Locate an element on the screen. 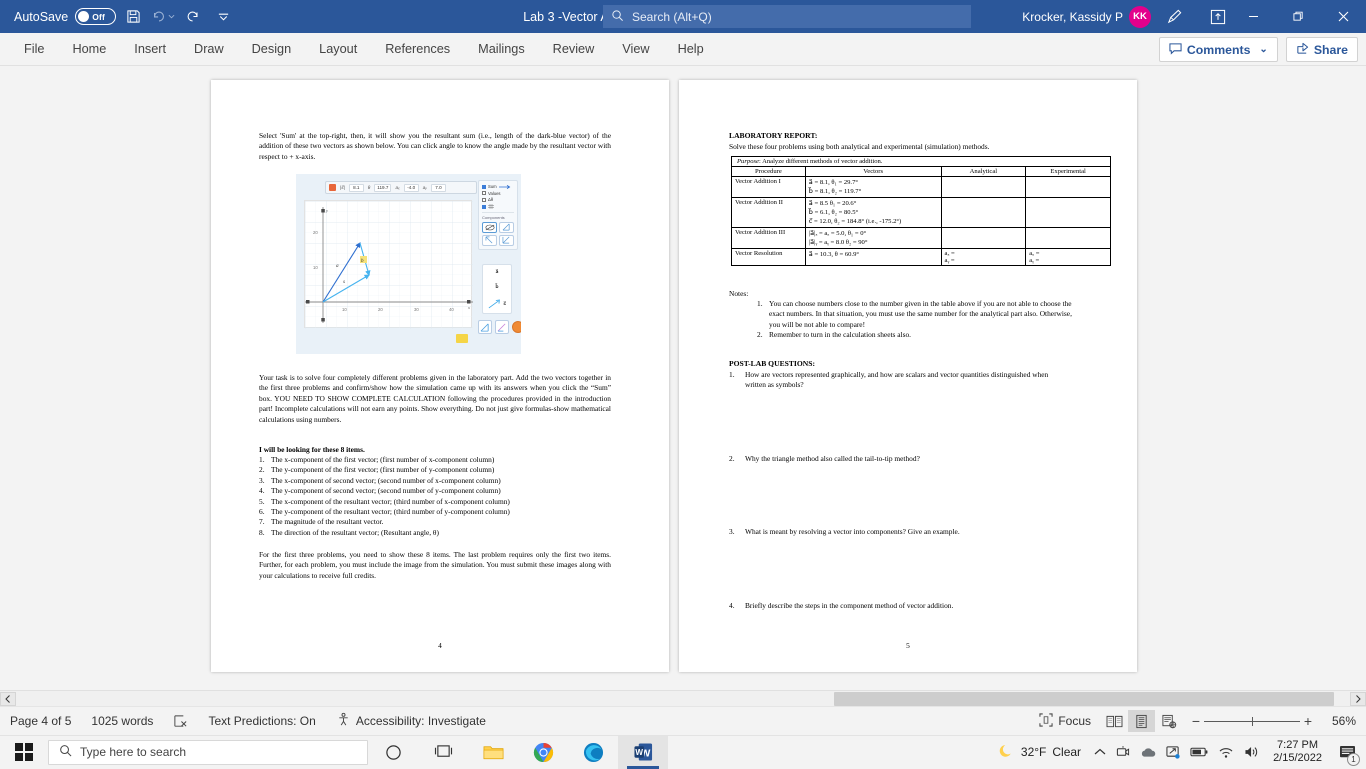 The image size is (1366, 769). restore-button is located at coordinates (1298, 16).